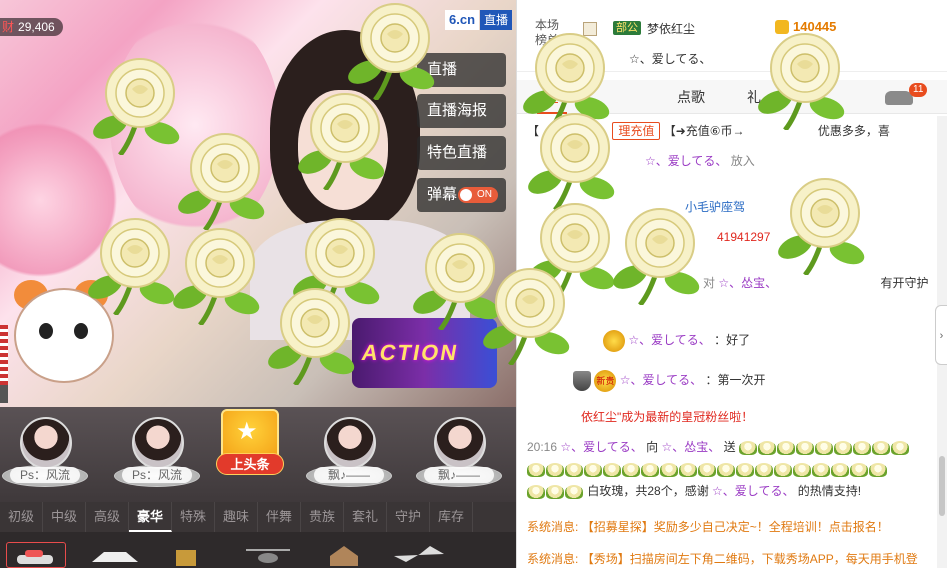 The width and height of the screenshot is (947, 568). Describe the element at coordinates (729, 447) in the screenshot. I see `chat-text: 送` at that location.